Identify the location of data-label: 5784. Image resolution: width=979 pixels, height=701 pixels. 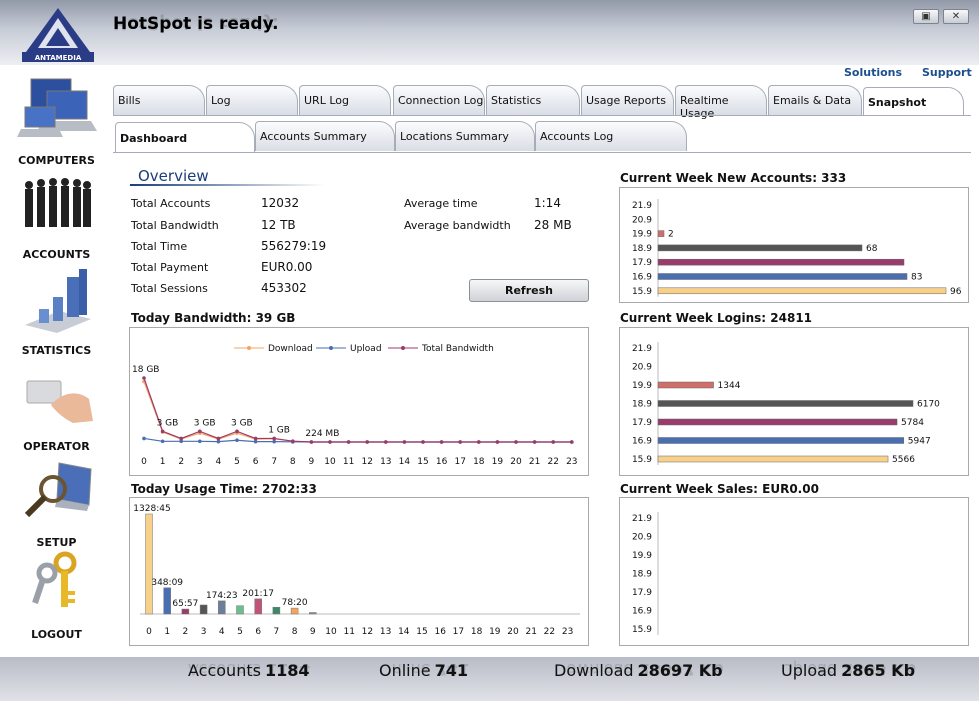
(912, 423).